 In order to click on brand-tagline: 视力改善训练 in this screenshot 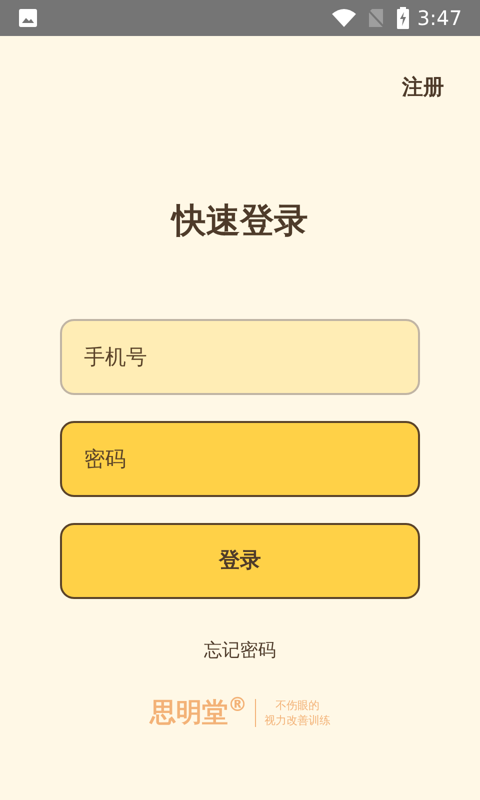, I will do `click(297, 720)`.